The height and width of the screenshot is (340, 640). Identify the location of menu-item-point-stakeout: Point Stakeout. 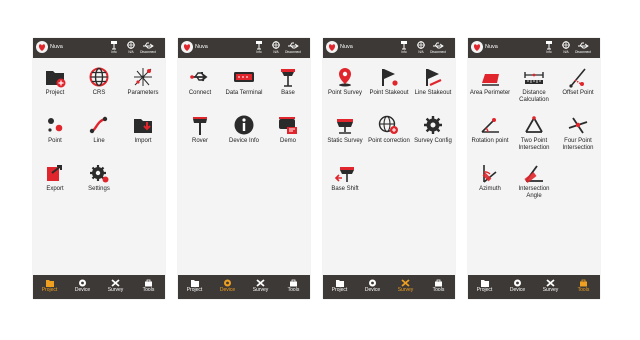
(389, 78).